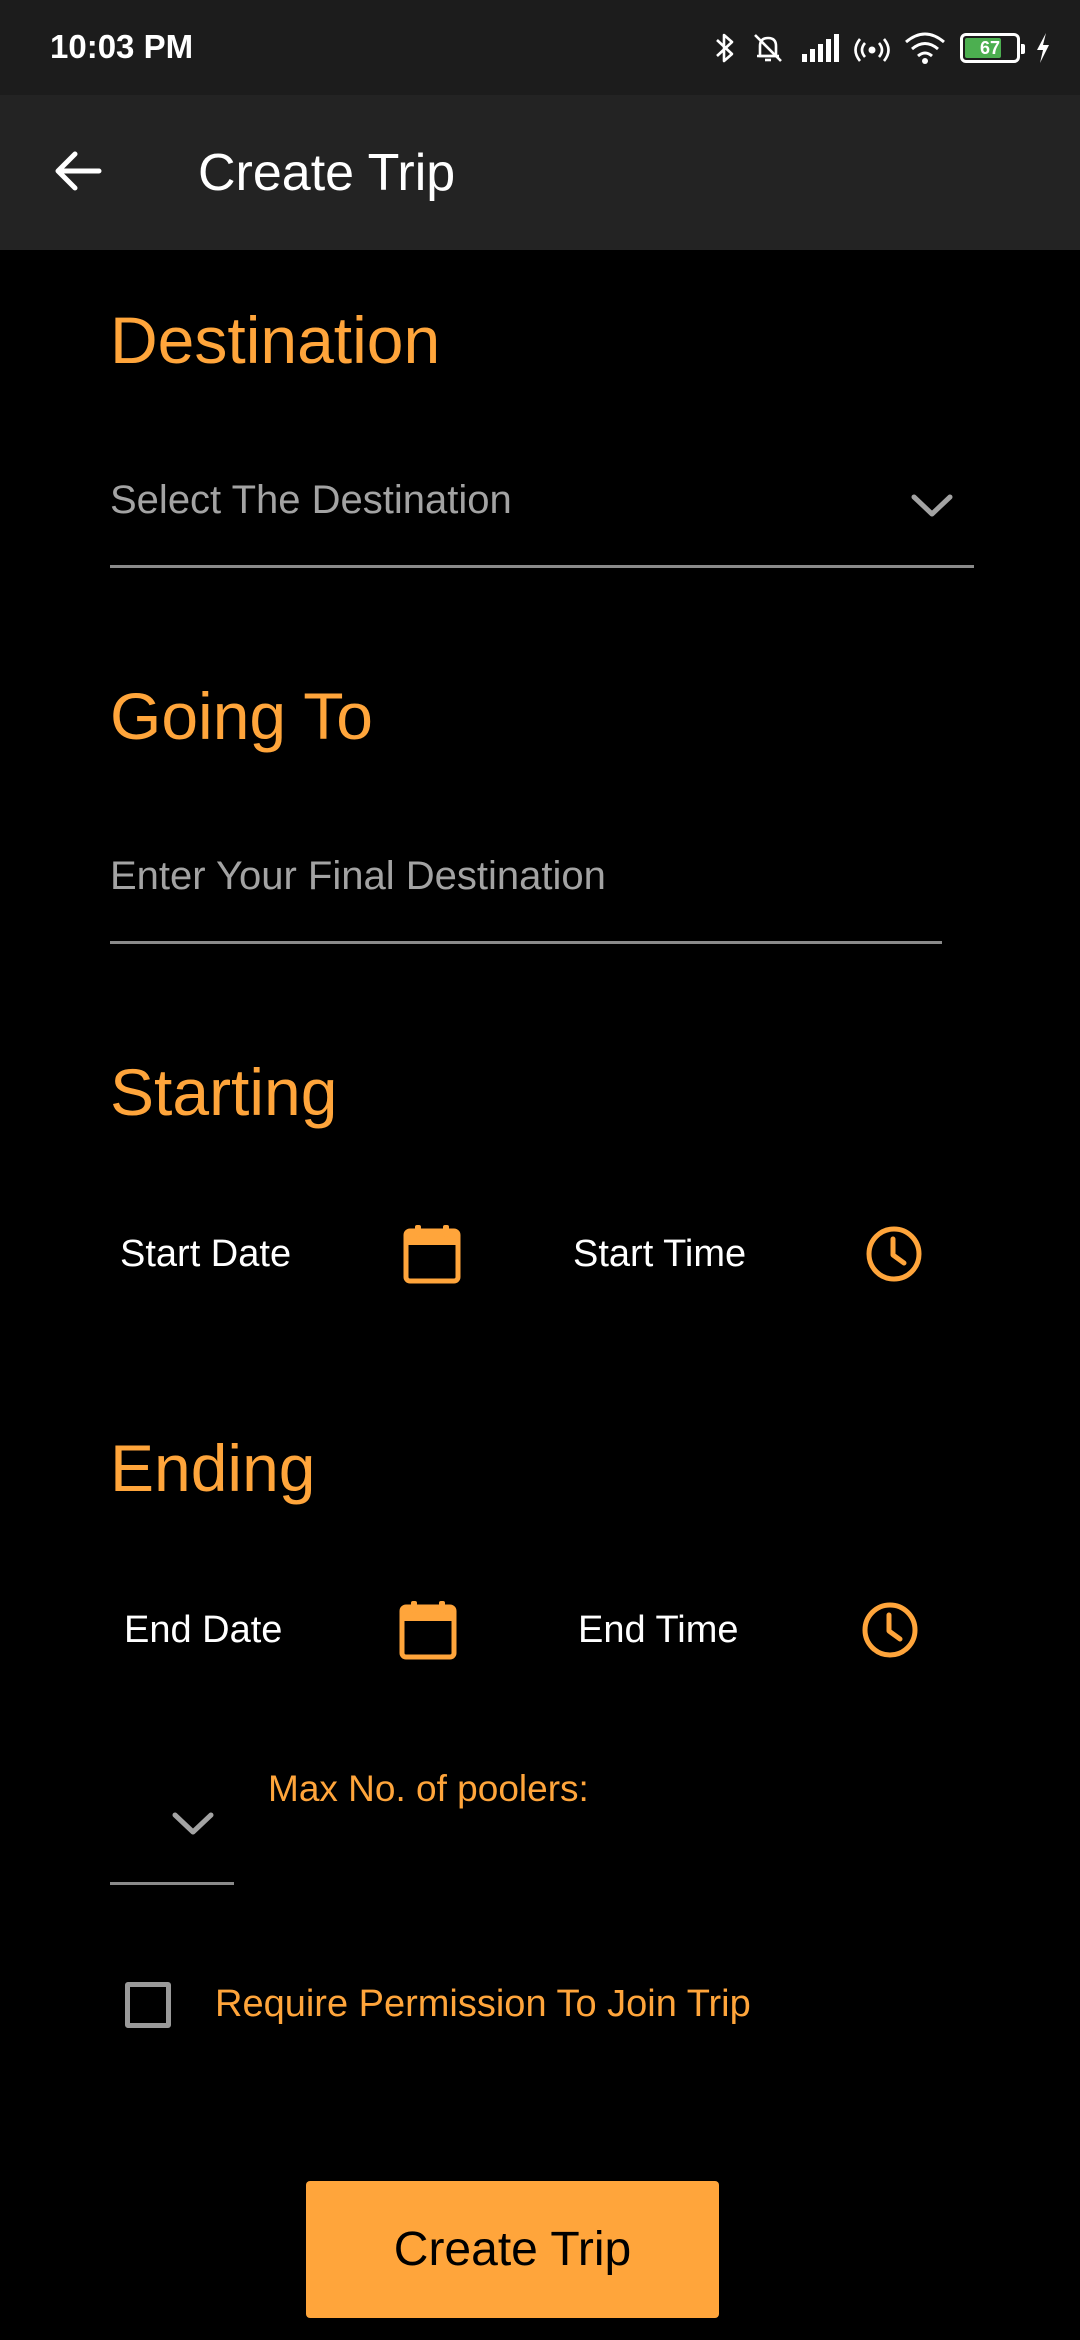 This screenshot has height=2340, width=1080. What do you see at coordinates (658, 1630) in the screenshot?
I see `end-time-label: End Time` at bounding box center [658, 1630].